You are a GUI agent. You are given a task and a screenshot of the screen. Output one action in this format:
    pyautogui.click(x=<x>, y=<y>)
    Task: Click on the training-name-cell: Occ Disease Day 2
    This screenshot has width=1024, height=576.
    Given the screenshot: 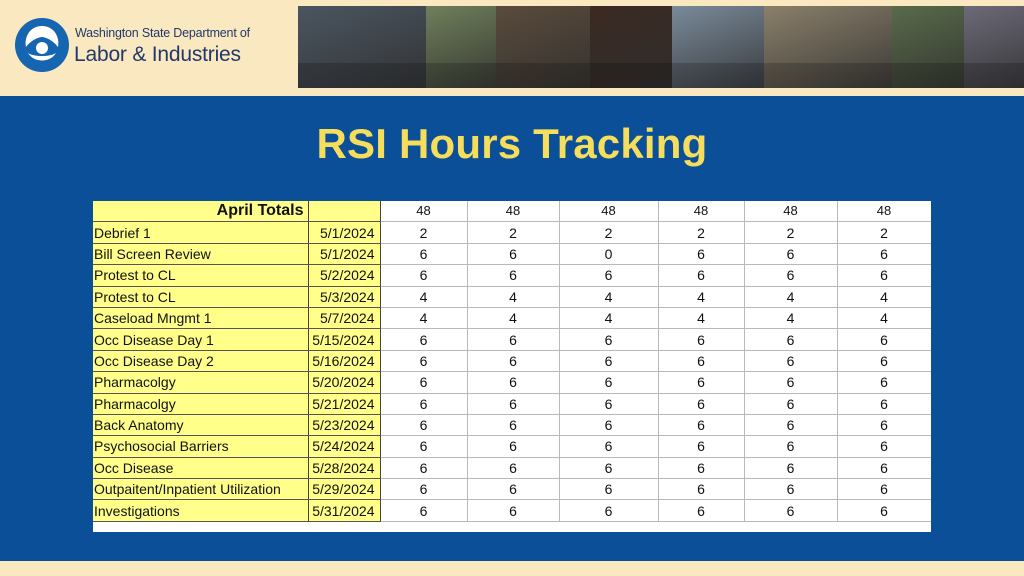 What is the action you would take?
    pyautogui.click(x=201, y=361)
    